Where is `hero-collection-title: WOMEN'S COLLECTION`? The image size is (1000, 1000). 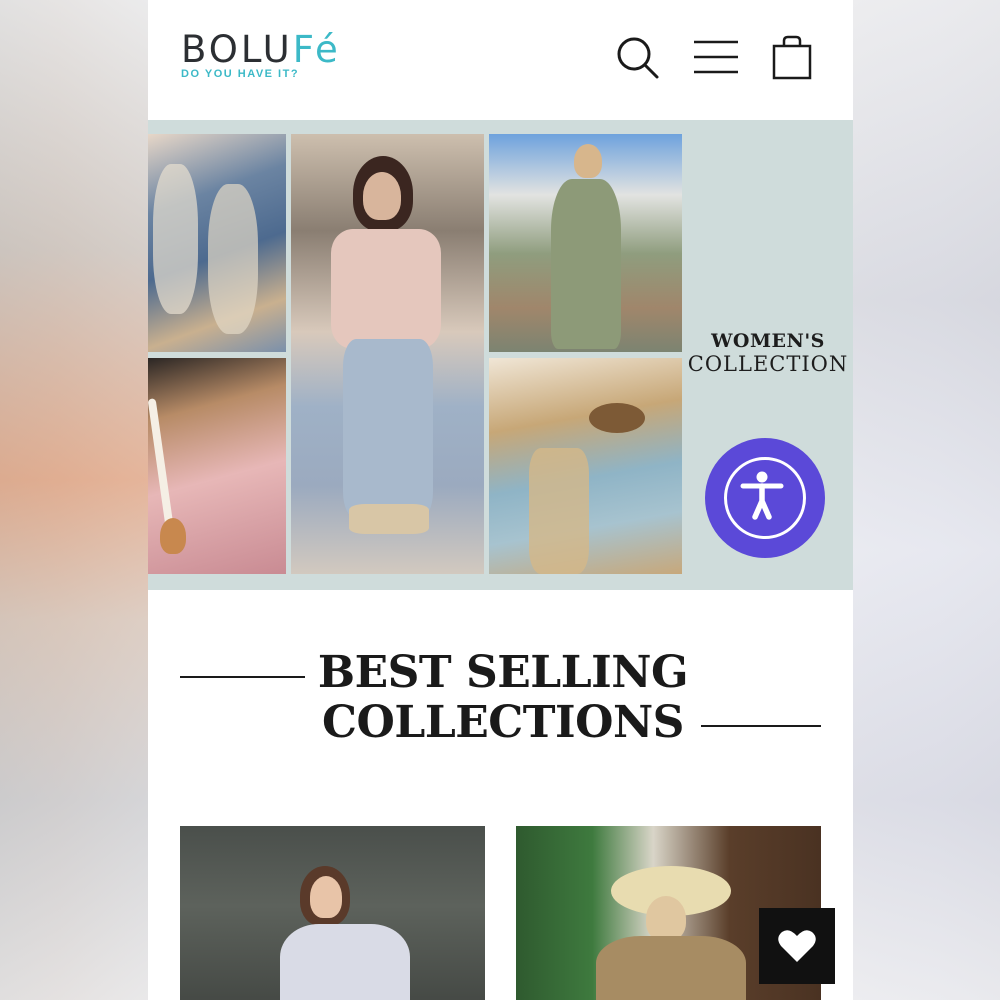
hero-collection-title: WOMEN'S COLLECTION is located at coordinates (768, 353).